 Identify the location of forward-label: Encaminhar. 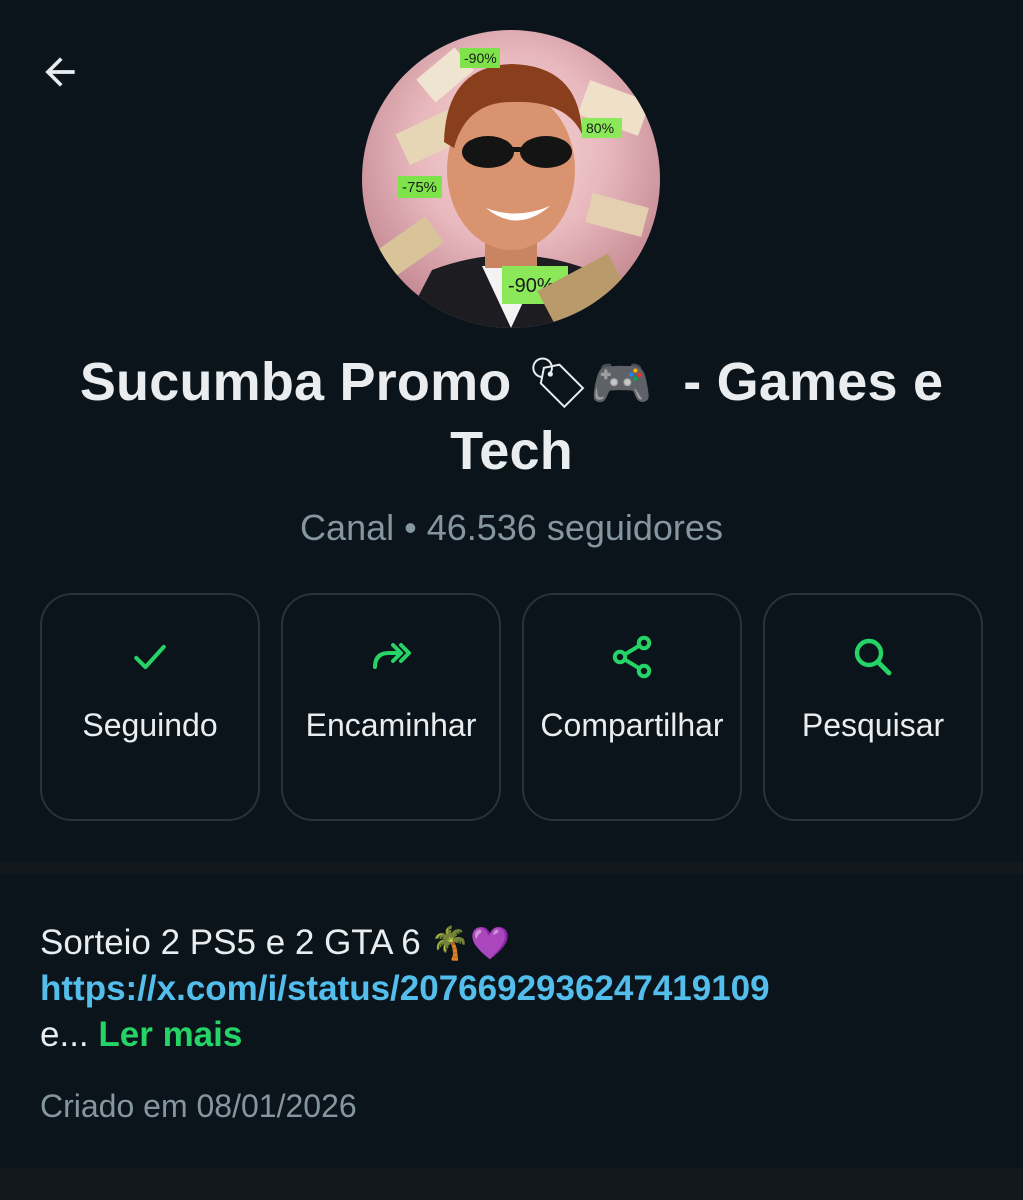
(391, 725).